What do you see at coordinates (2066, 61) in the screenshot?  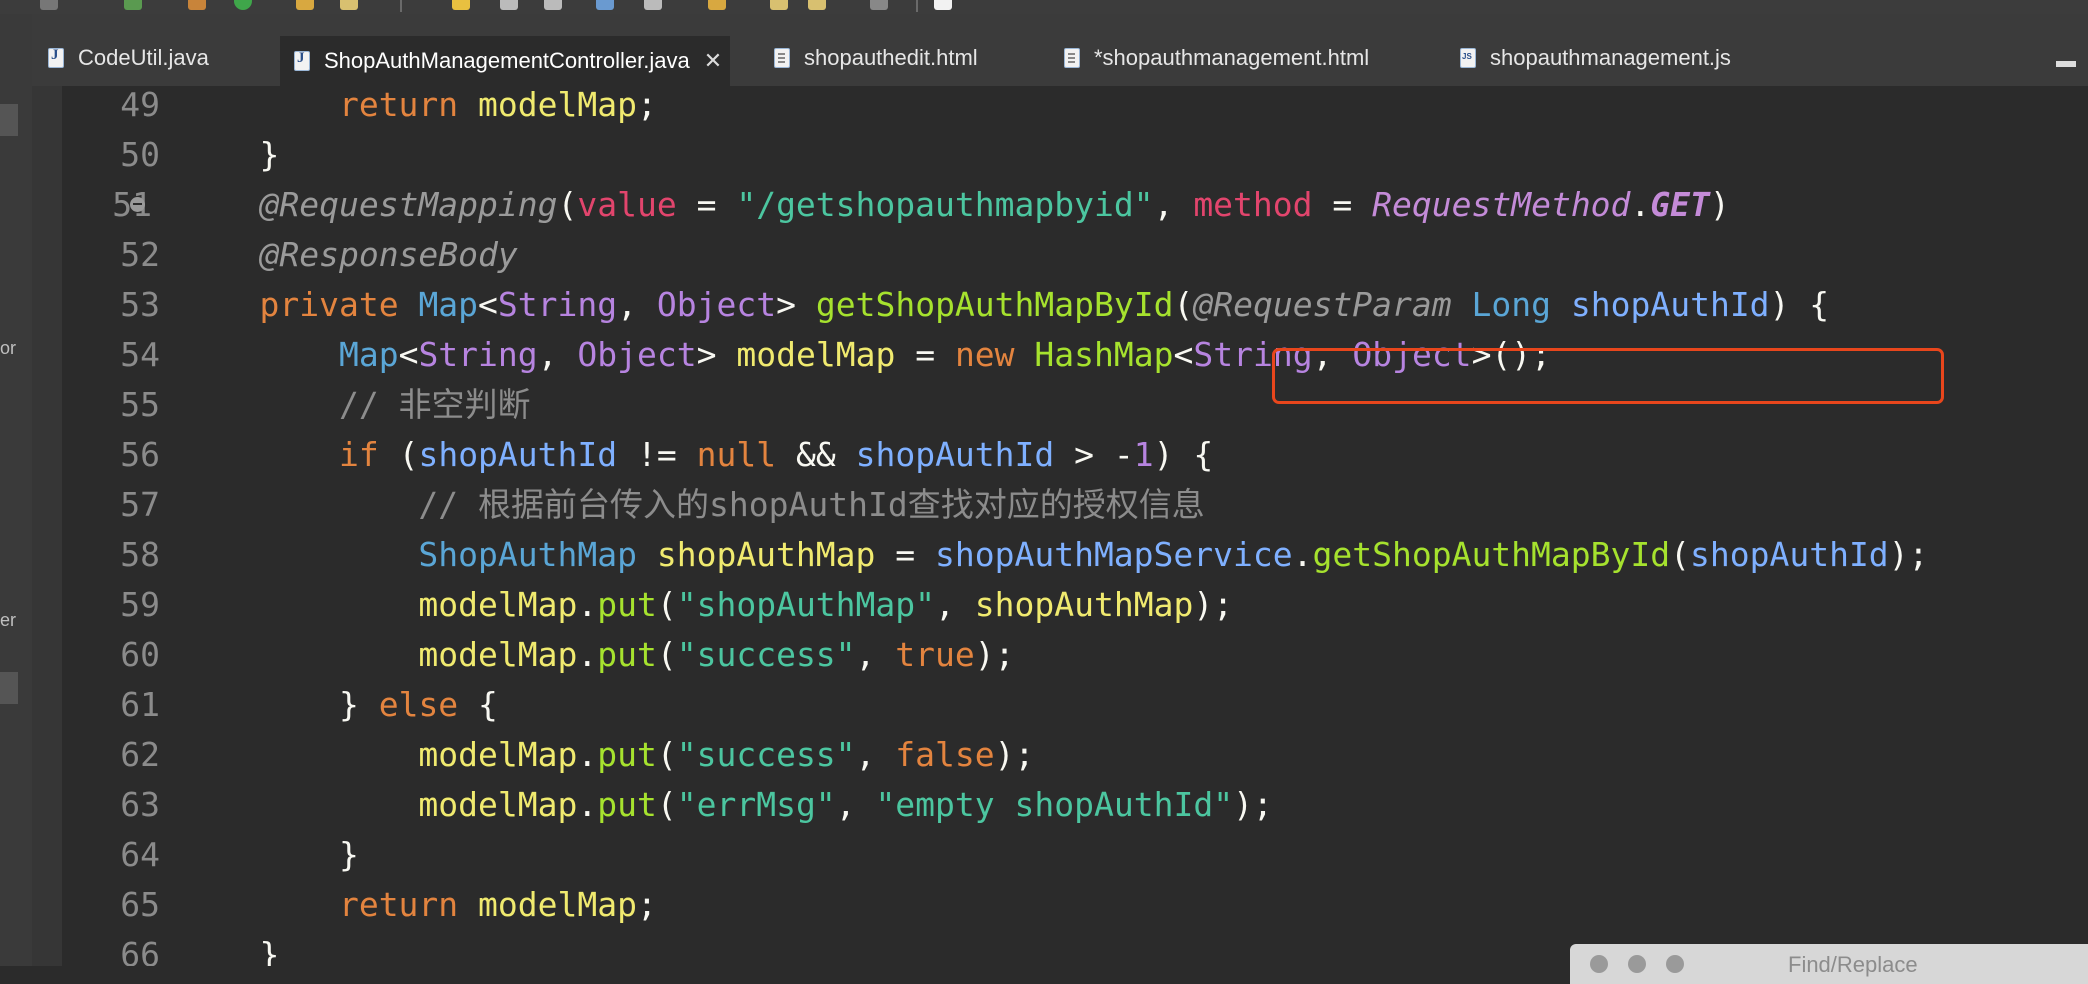 I see `minimize-icon: ▬` at bounding box center [2066, 61].